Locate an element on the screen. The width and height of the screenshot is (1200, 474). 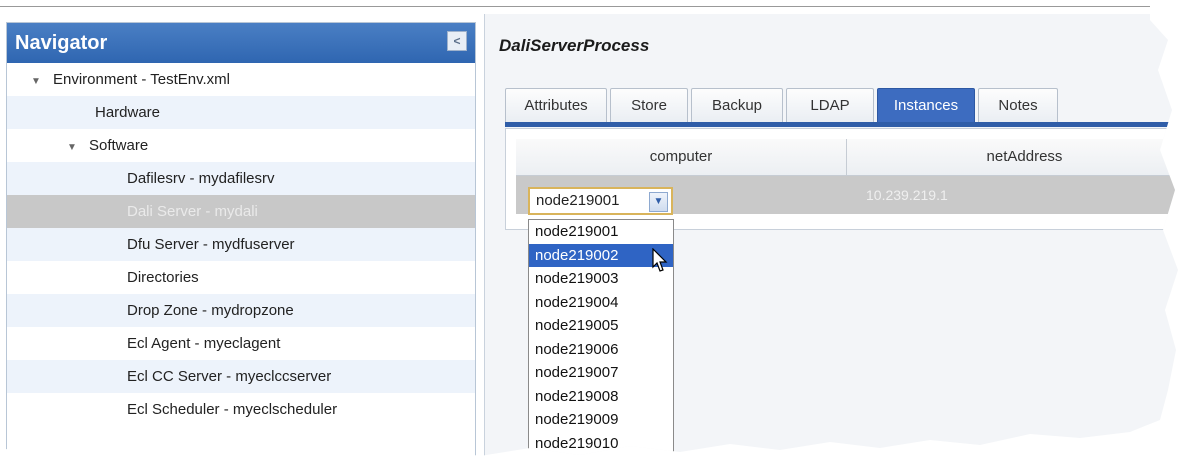
tree-item-label: Ecl Scheduler - myeclscheduler is located at coordinates (232, 409).